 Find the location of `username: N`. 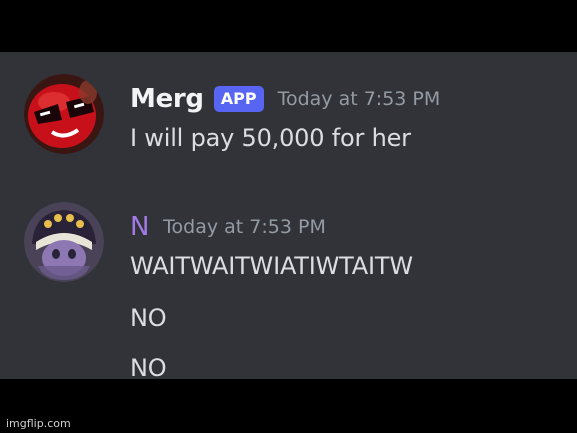

username: N is located at coordinates (139, 227).